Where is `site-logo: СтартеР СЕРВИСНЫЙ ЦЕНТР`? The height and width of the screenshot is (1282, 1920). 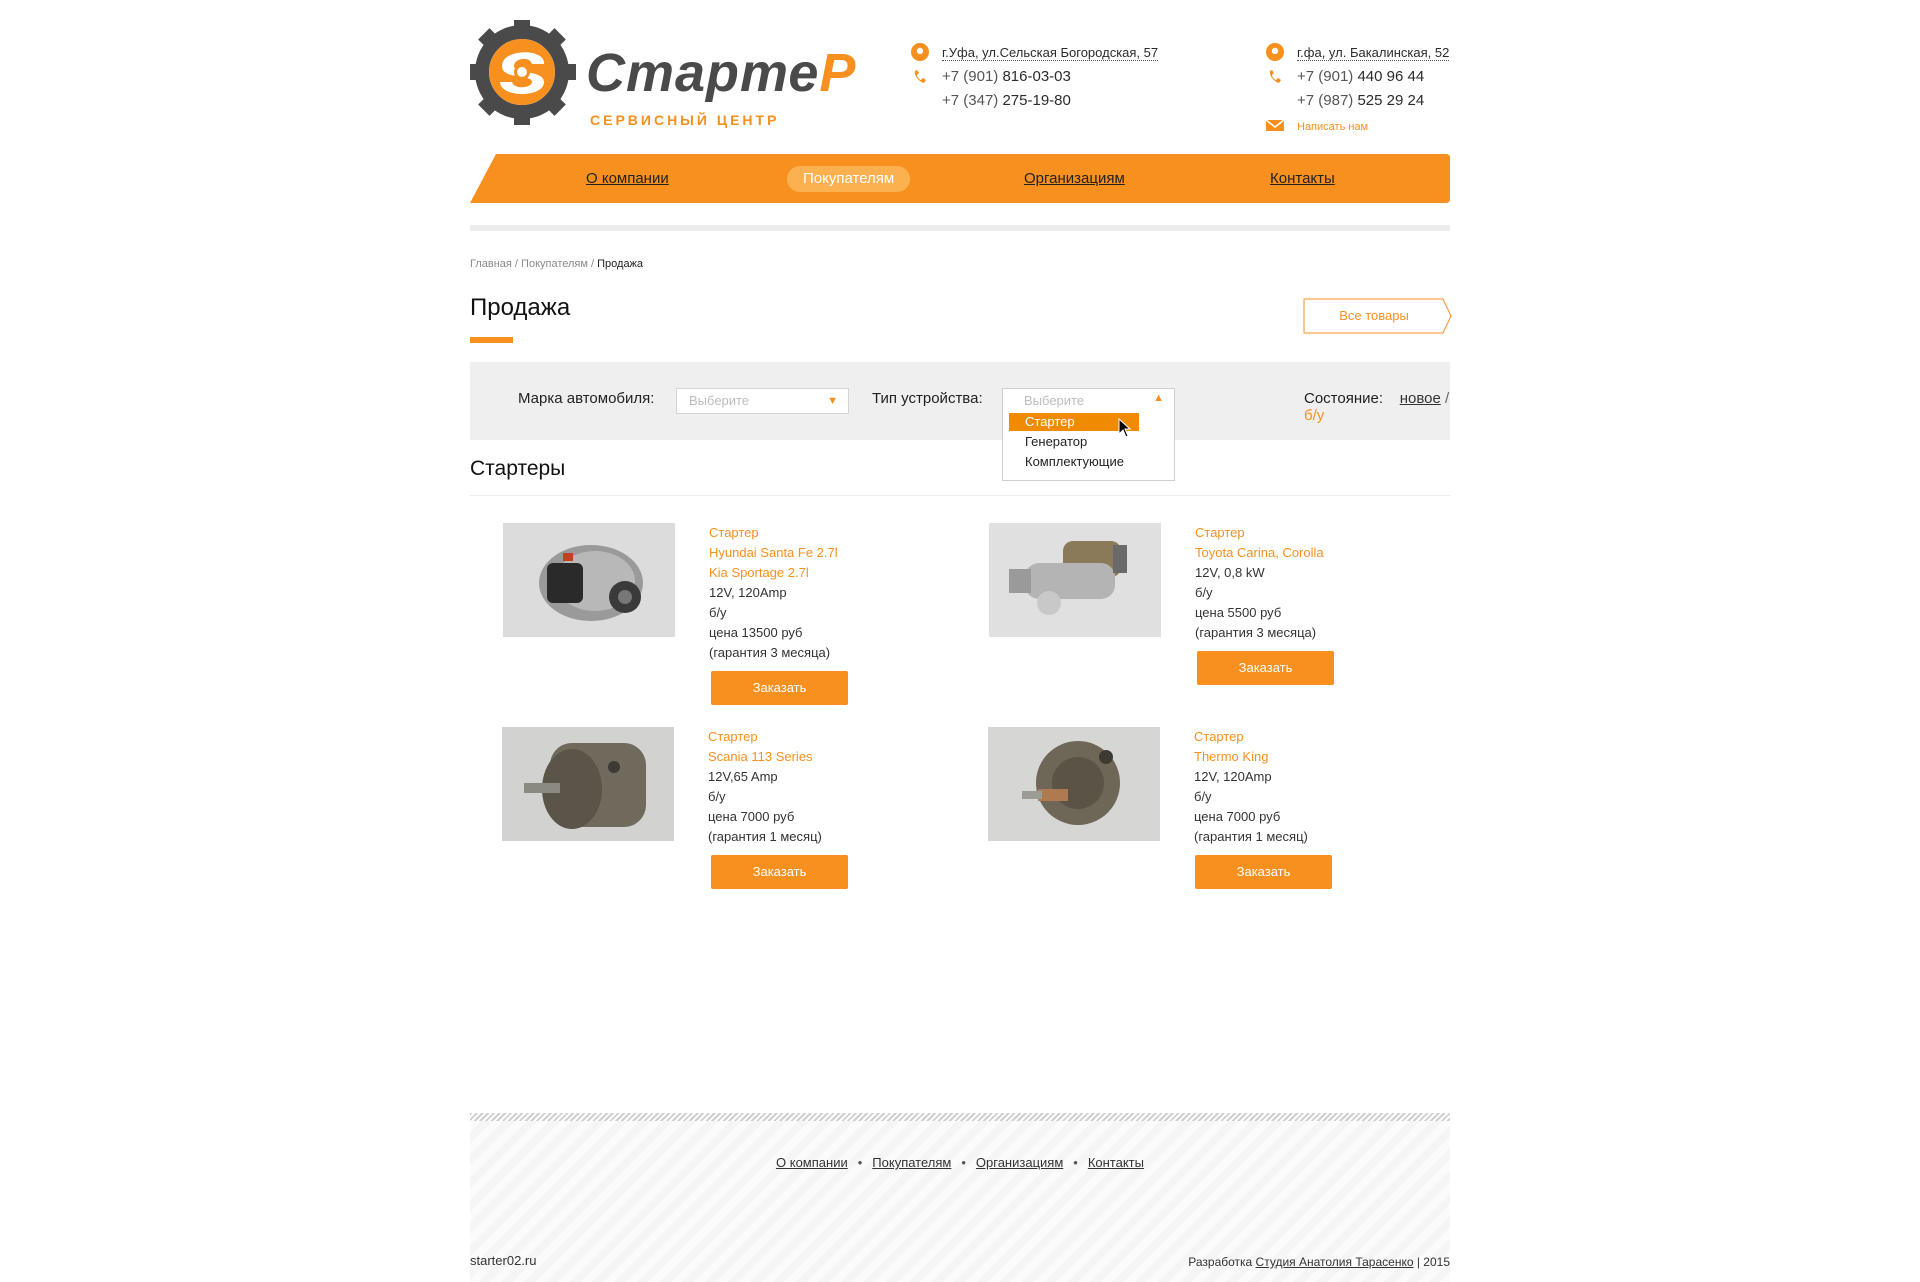
site-logo: СтартеР СЕРВИСНЫЙ ЦЕНТР is located at coordinates (662, 74).